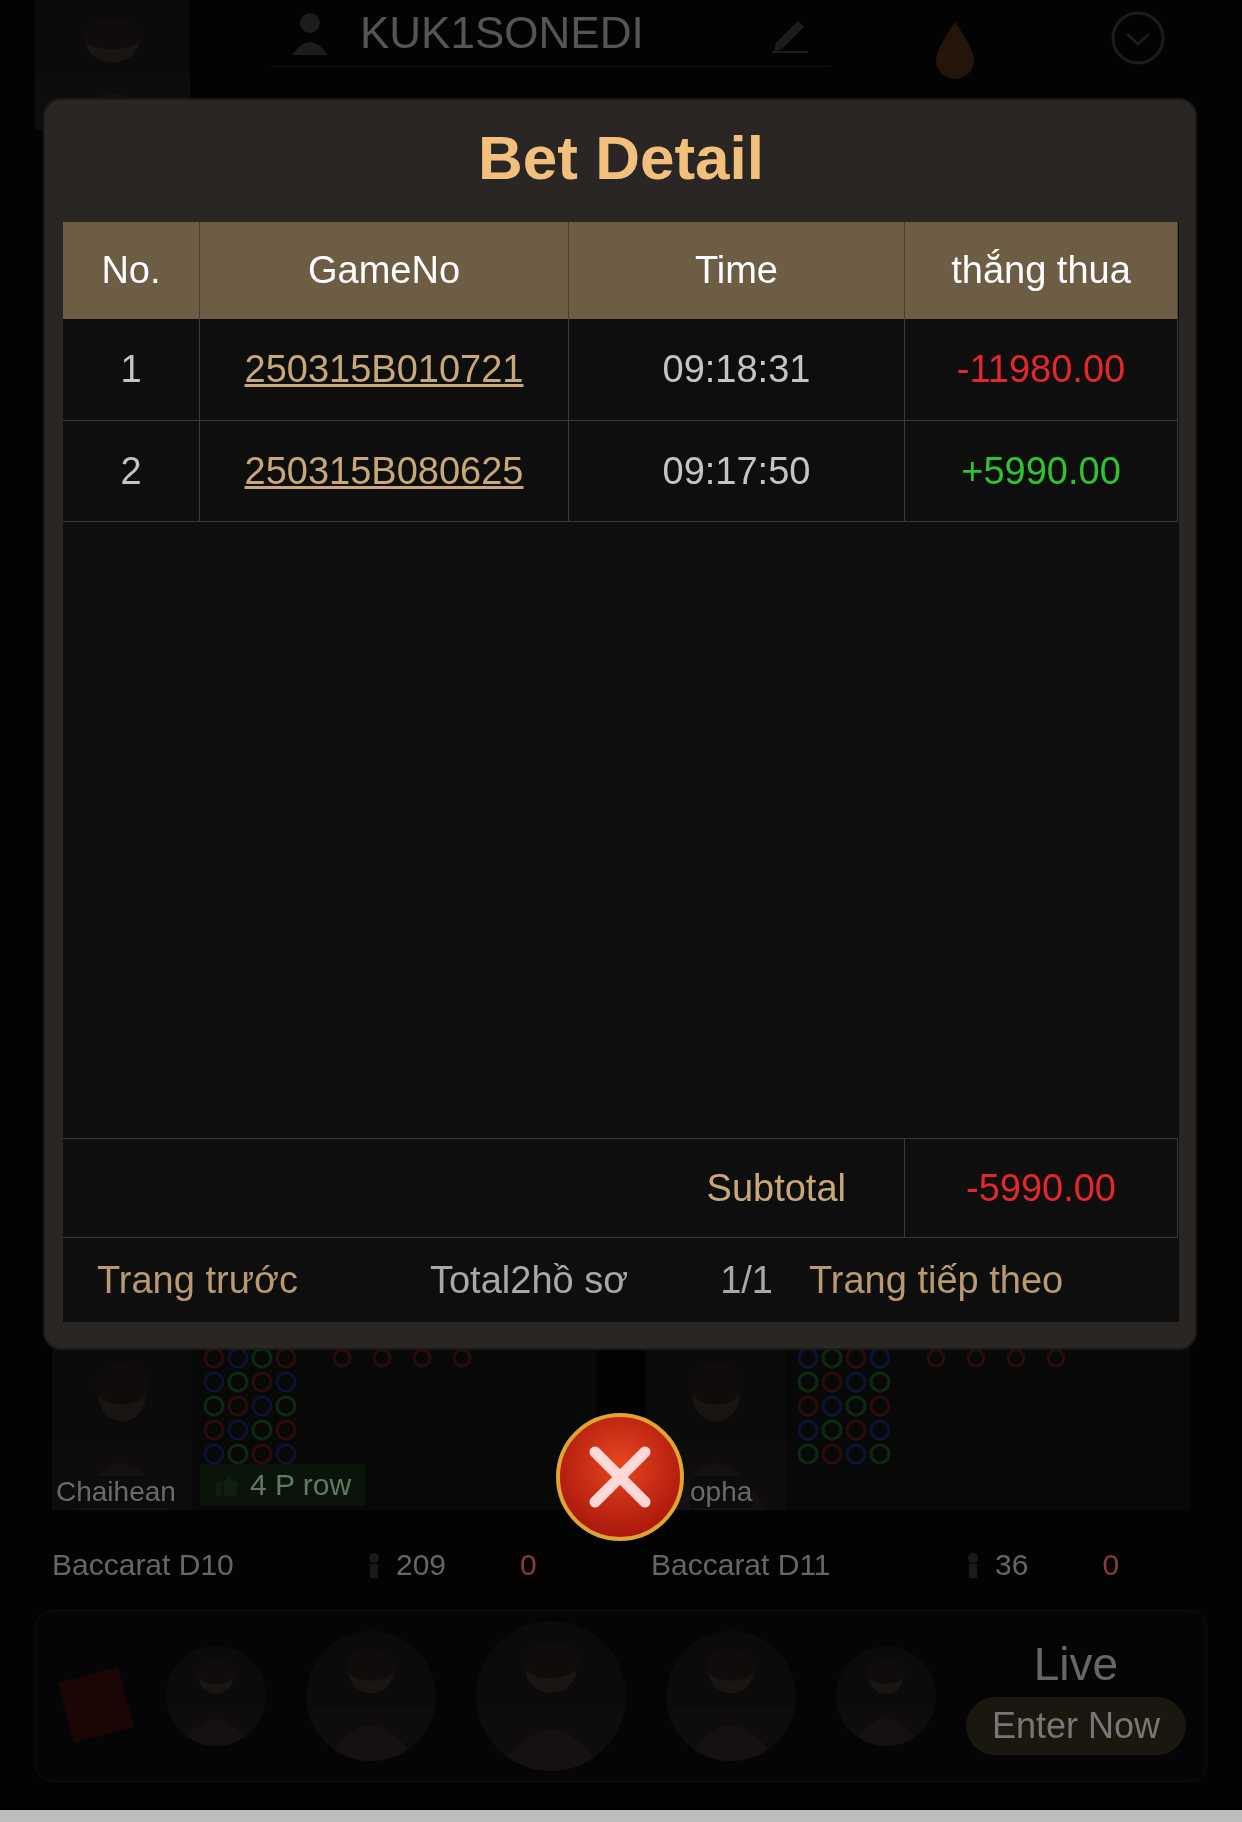  I want to click on table-cell: 09:17:50, so click(737, 471).